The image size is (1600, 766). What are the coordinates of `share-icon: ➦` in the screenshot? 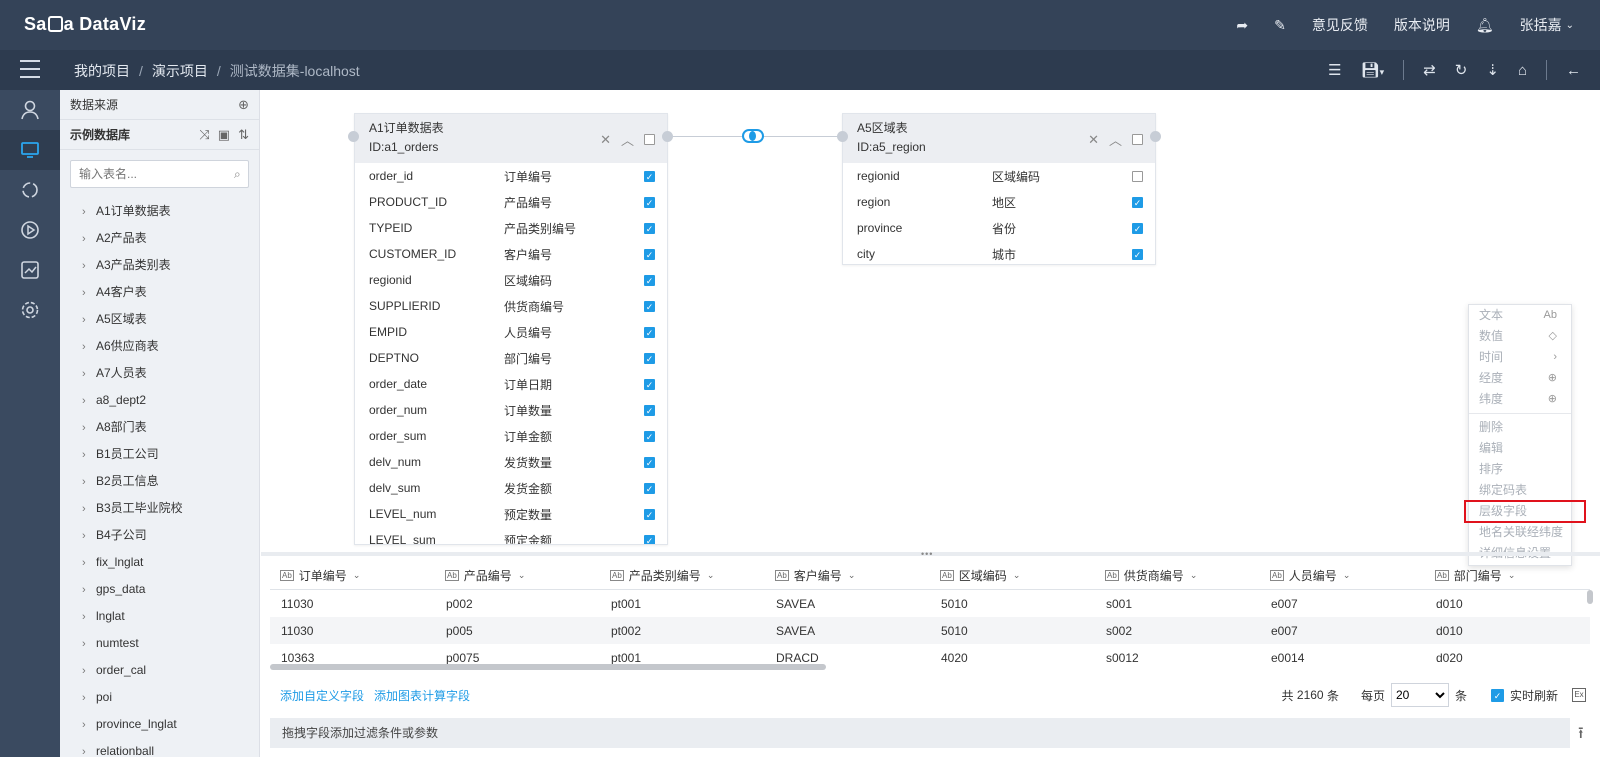 It's located at (1242, 25).